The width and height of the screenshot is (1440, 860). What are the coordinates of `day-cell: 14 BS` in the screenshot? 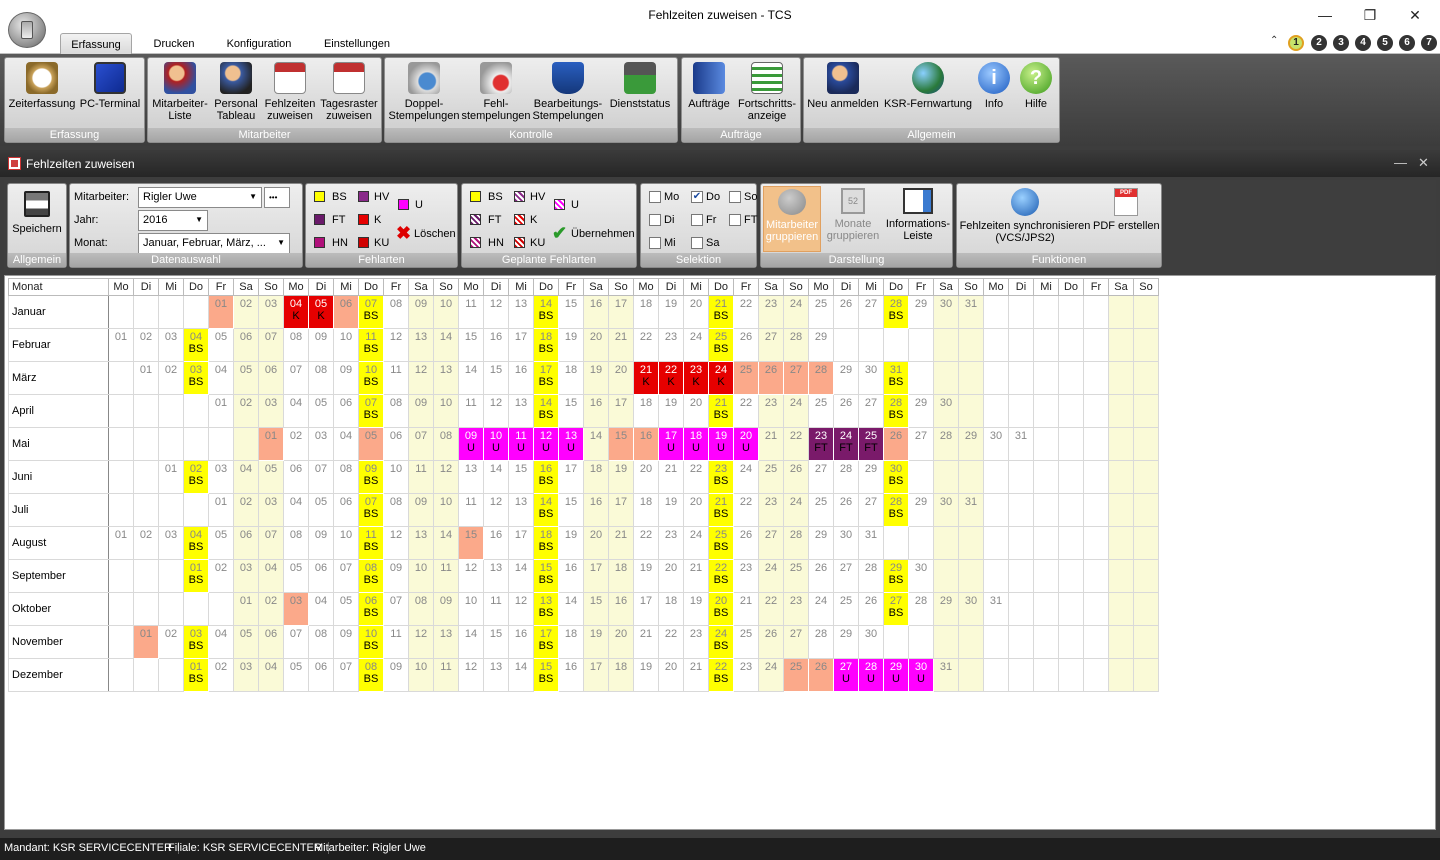 It's located at (546, 312).